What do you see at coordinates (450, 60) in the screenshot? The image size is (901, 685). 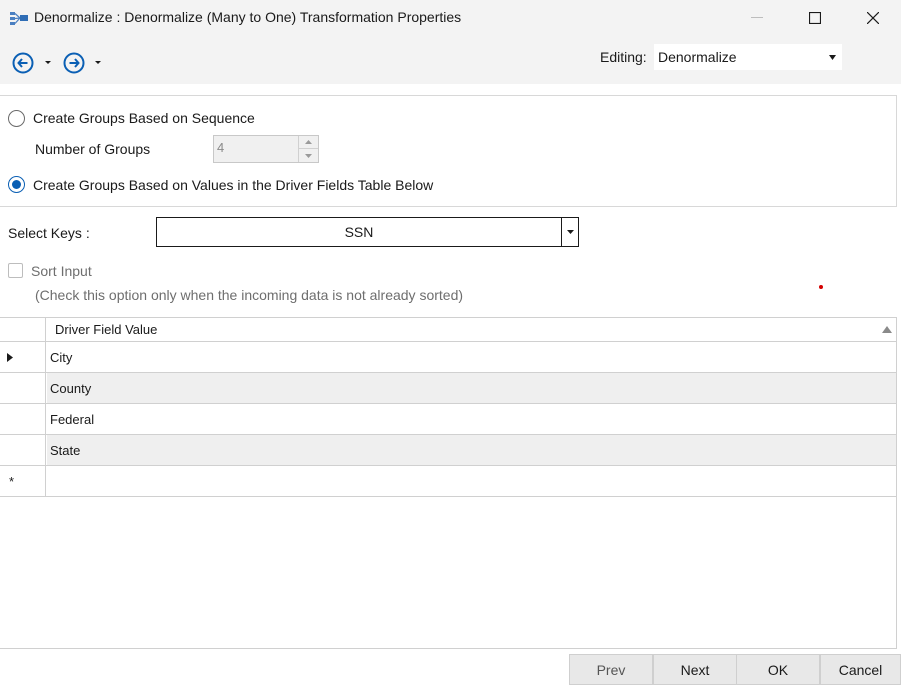 I see `toolbar: Editing: Denormalize` at bounding box center [450, 60].